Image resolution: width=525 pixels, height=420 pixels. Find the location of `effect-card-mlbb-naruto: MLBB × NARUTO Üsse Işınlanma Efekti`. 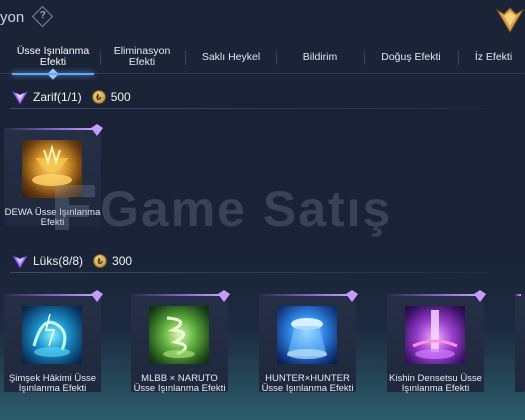

effect-card-mlbb-naruto: MLBB × NARUTO Üsse Işınlanma Efekti is located at coordinates (180, 342).